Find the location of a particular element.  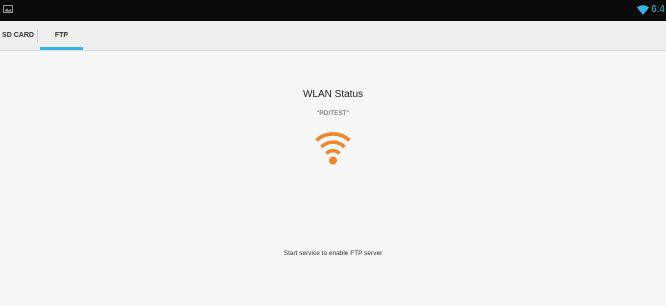

wlan-status-title: WLAN Status is located at coordinates (333, 94).